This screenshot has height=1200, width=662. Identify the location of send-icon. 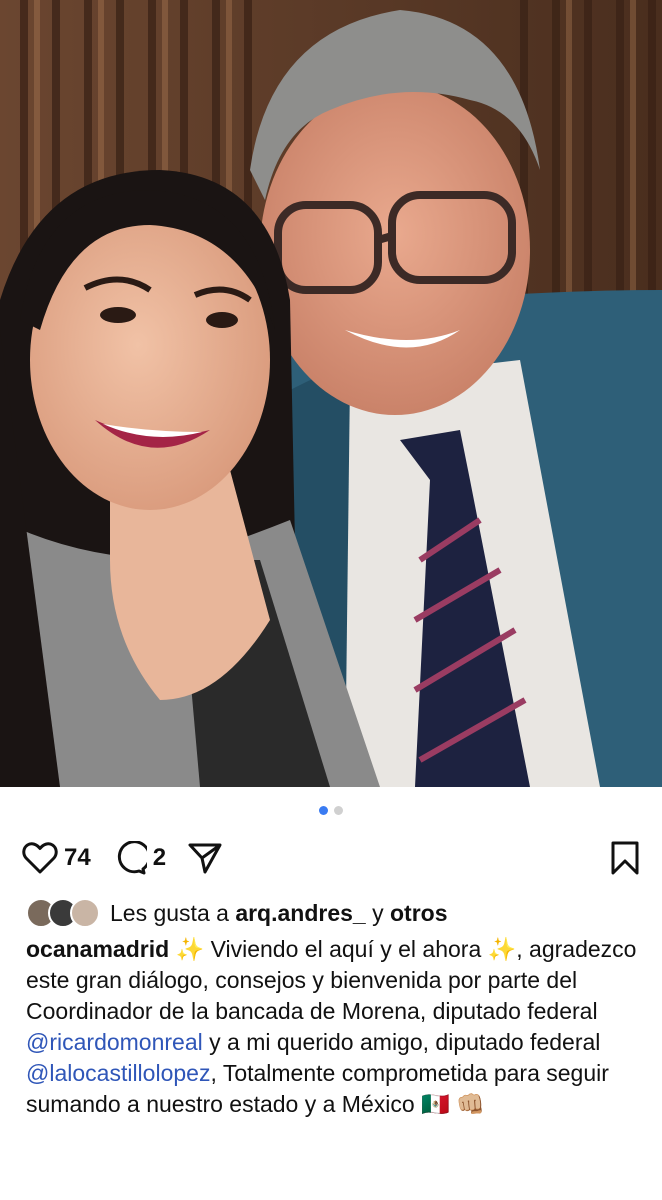
(205, 858).